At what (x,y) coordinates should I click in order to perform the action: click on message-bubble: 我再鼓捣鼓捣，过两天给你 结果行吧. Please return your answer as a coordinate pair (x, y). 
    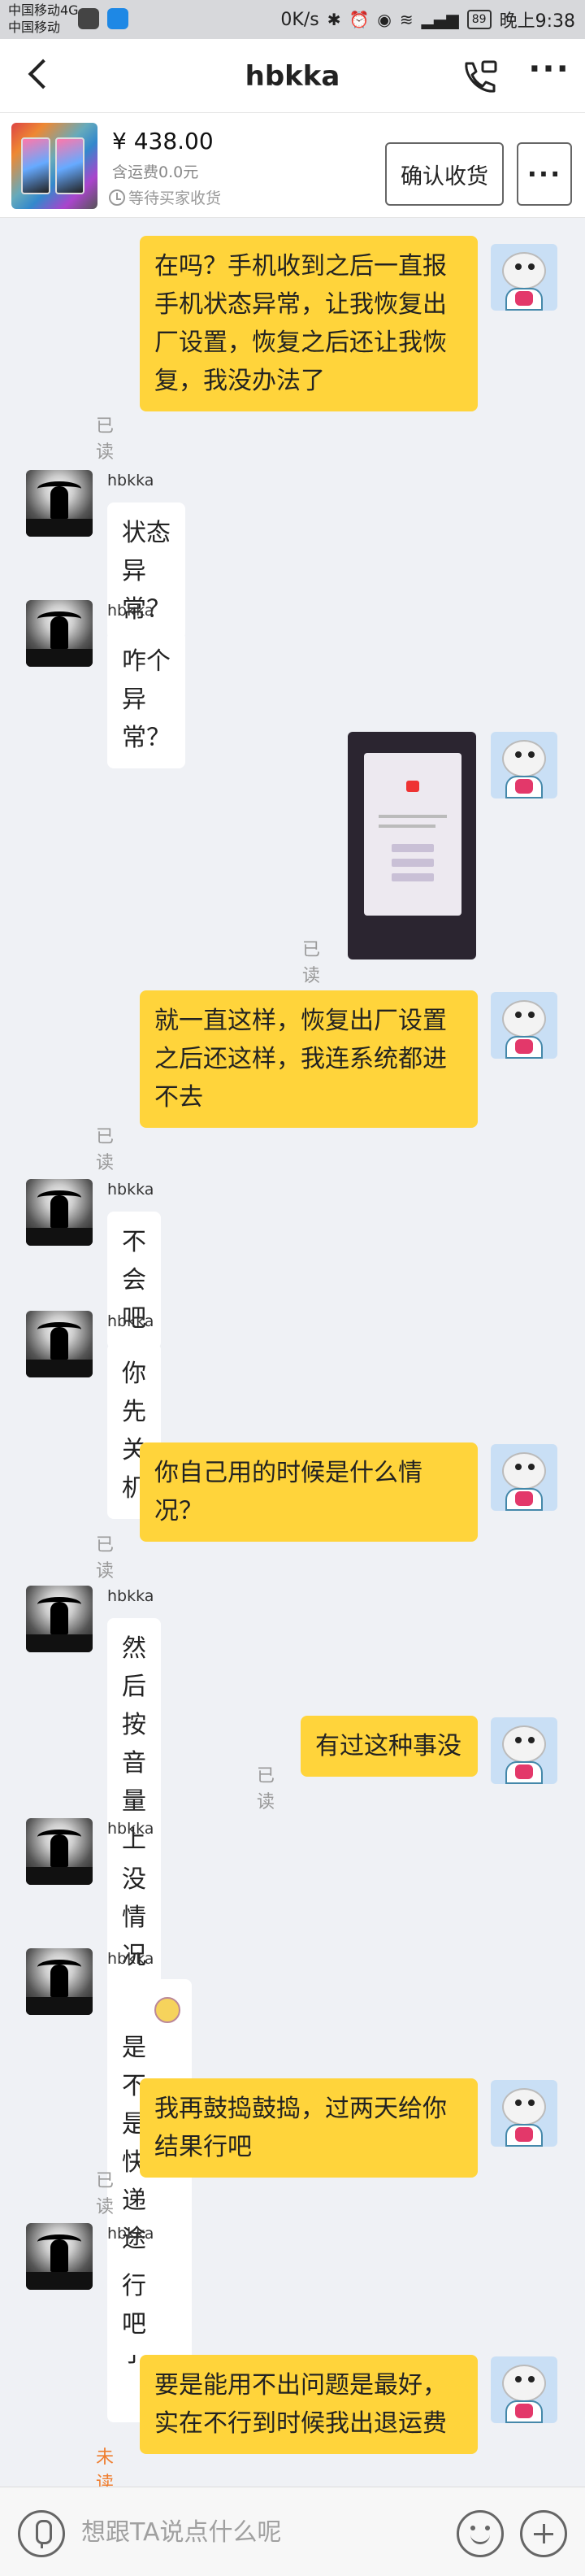
    Looking at the image, I should click on (309, 2128).